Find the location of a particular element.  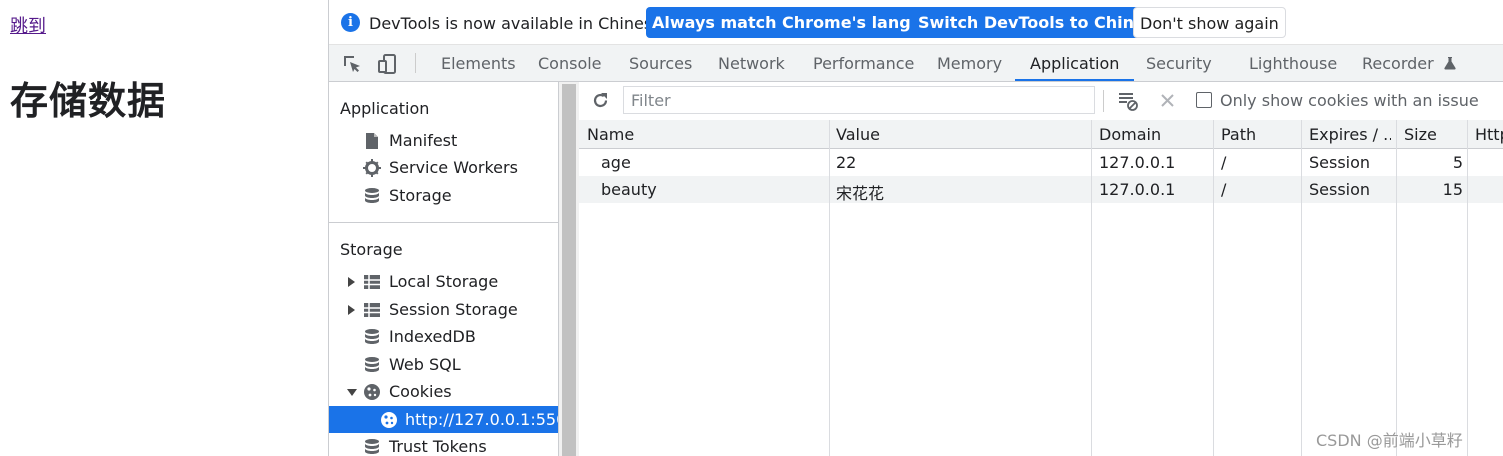

tab-performance: Performance is located at coordinates (863, 63).